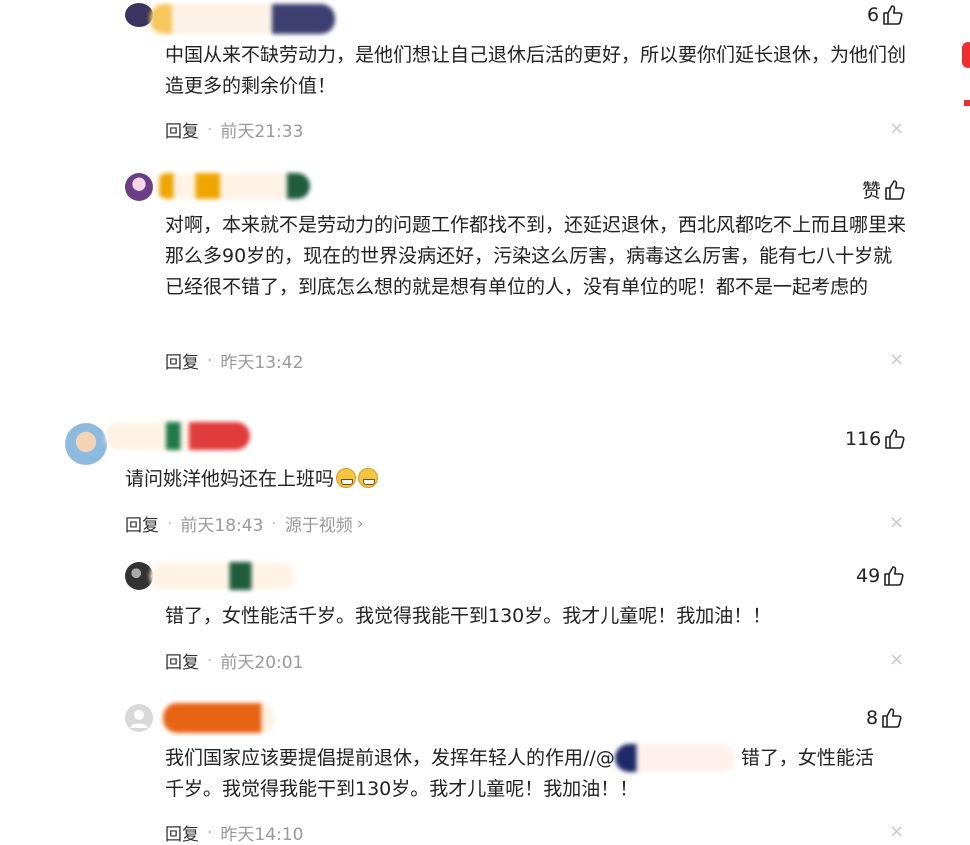 The width and height of the screenshot is (970, 845). I want to click on like-button: 8, so click(884, 718).